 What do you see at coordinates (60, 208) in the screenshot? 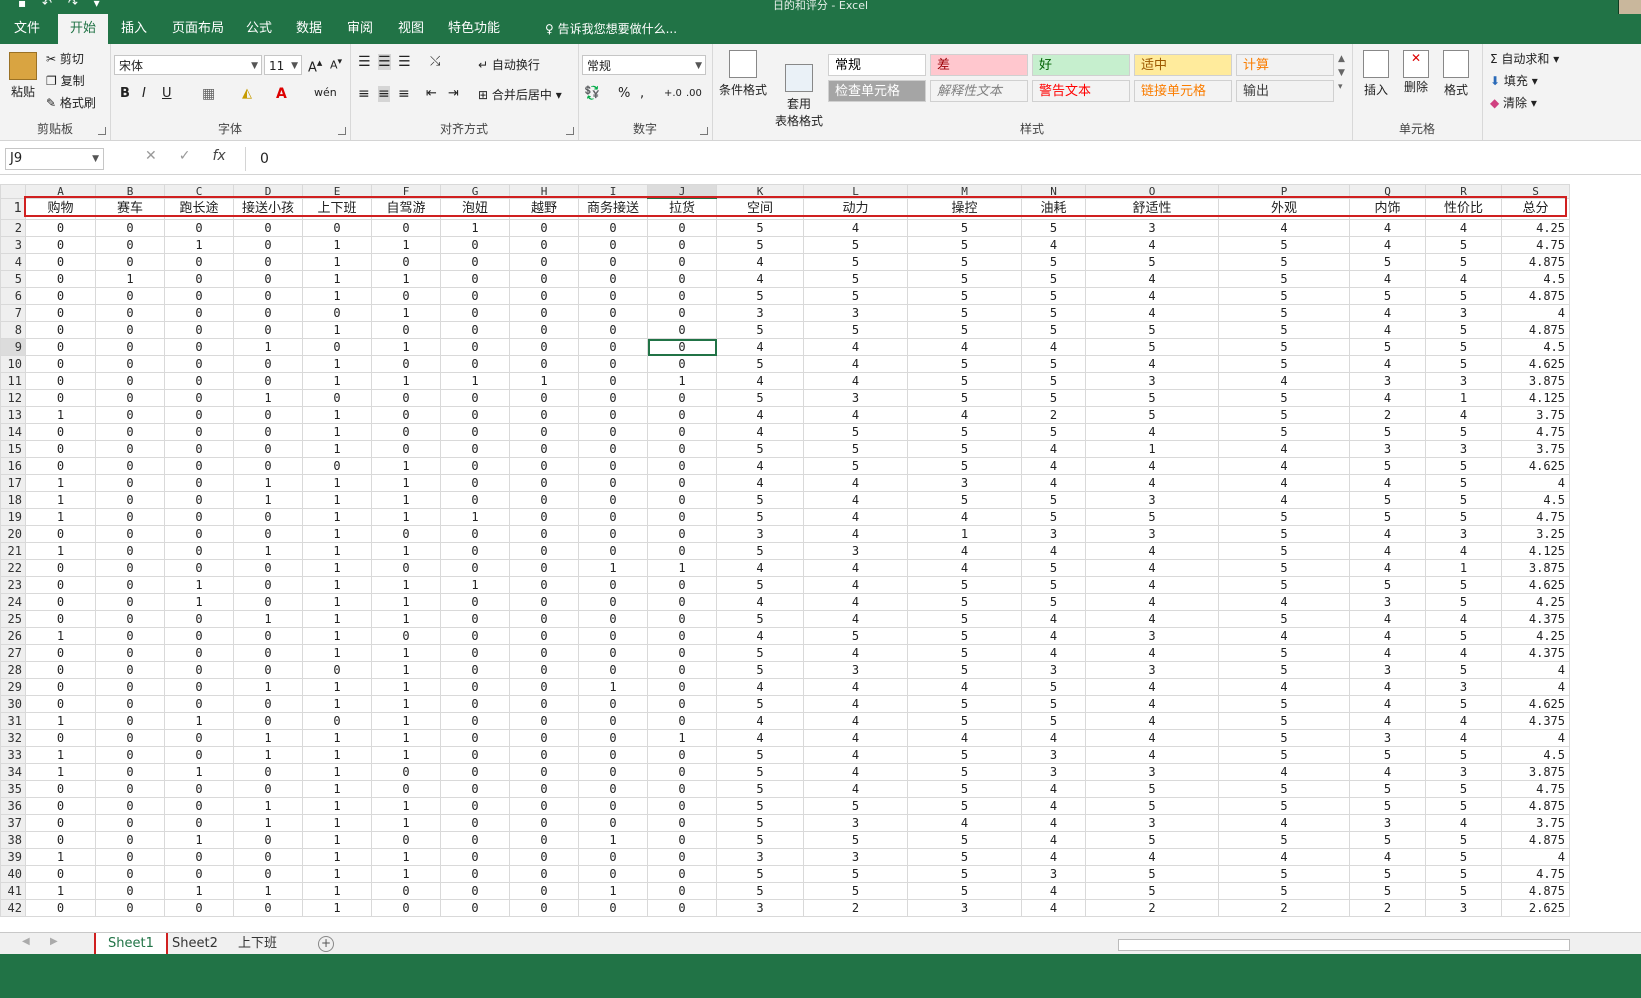
I see `header-cell: 购物` at bounding box center [60, 208].